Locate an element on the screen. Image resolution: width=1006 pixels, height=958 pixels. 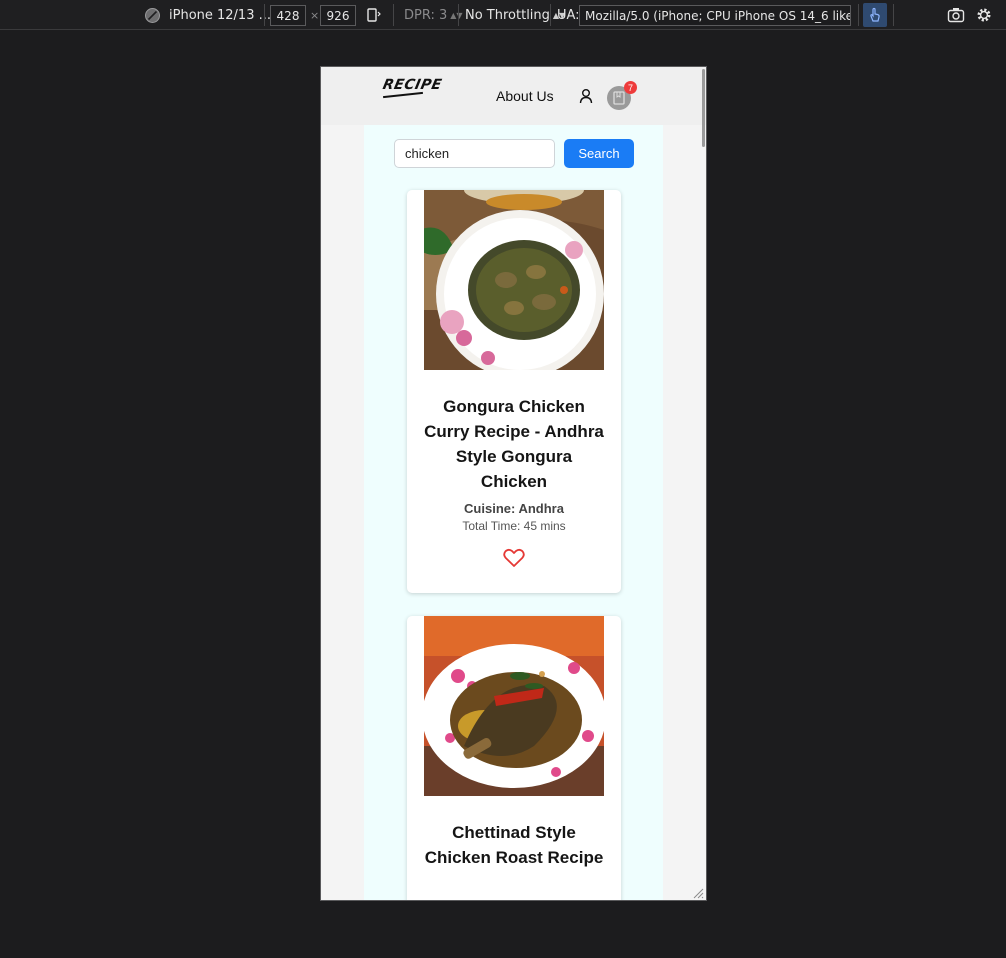
throttling-label: No Throttling is located at coordinates (507, 15).